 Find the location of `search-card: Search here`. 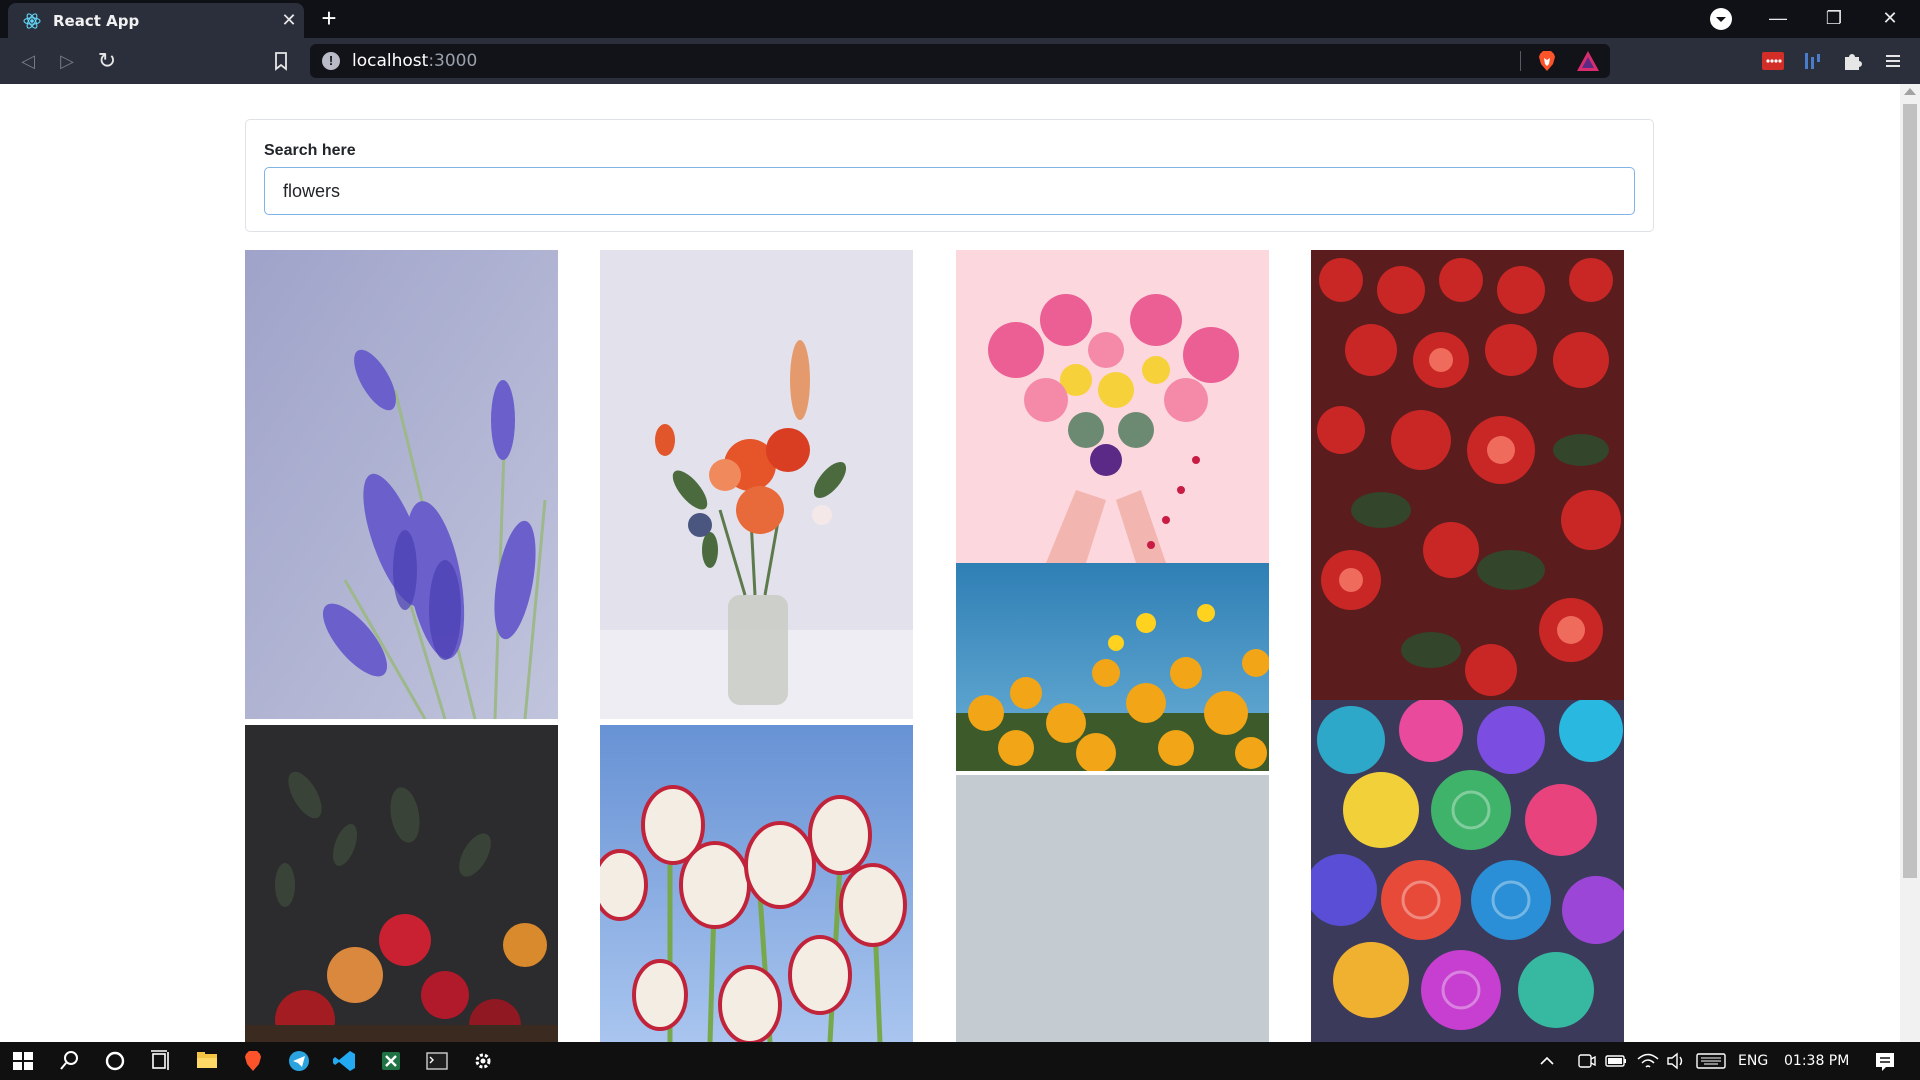

search-card: Search here is located at coordinates (949, 175).